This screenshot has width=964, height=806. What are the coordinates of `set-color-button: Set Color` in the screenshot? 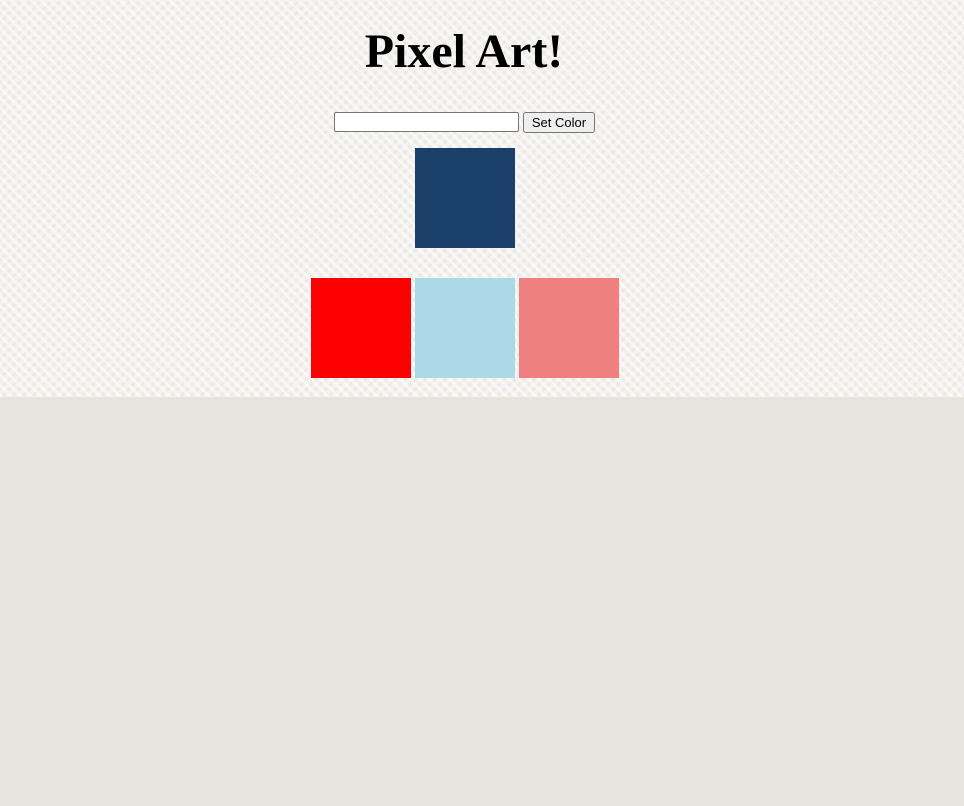 It's located at (559, 122).